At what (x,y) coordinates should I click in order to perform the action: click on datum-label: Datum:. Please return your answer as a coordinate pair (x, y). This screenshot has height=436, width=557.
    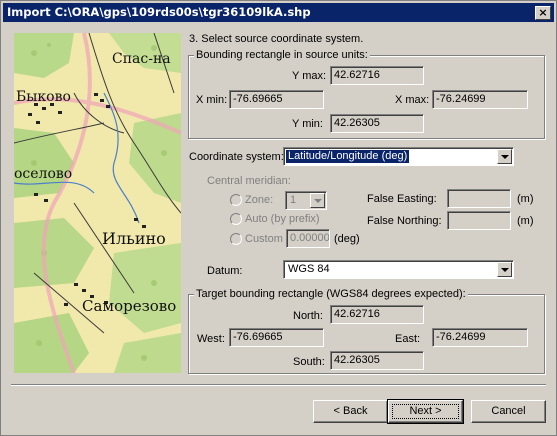
    Looking at the image, I should click on (225, 271).